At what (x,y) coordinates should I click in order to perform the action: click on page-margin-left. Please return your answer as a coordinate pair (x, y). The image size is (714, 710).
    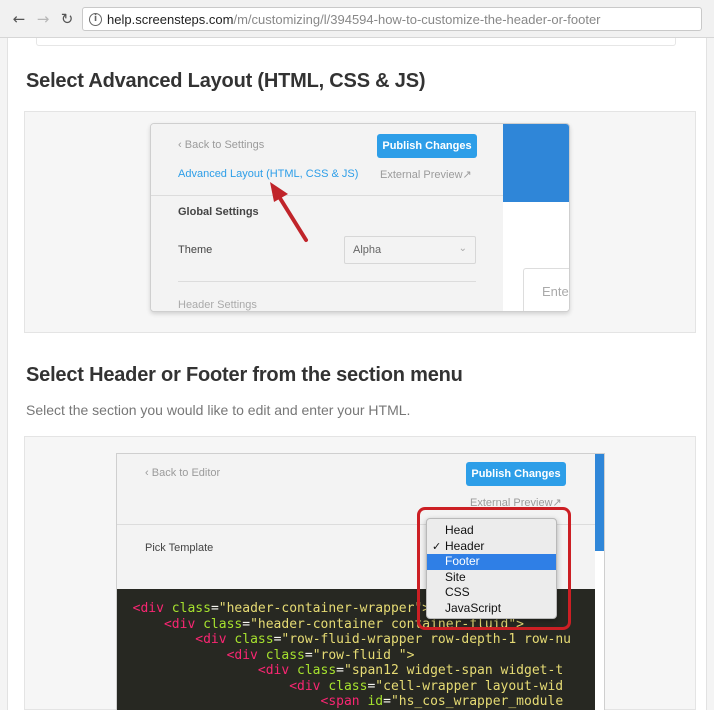
    Looking at the image, I should click on (4, 374).